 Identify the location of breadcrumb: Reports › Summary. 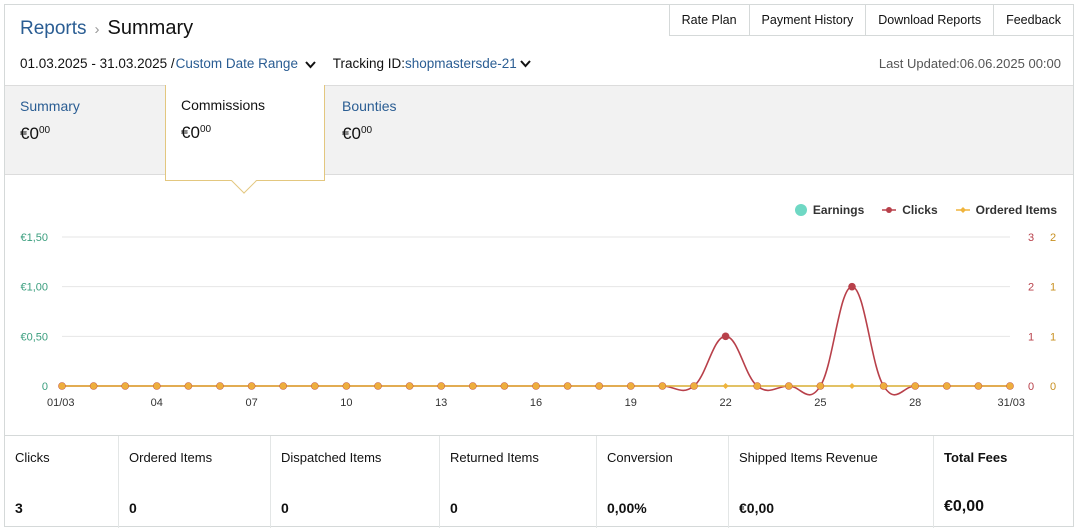
(106, 28).